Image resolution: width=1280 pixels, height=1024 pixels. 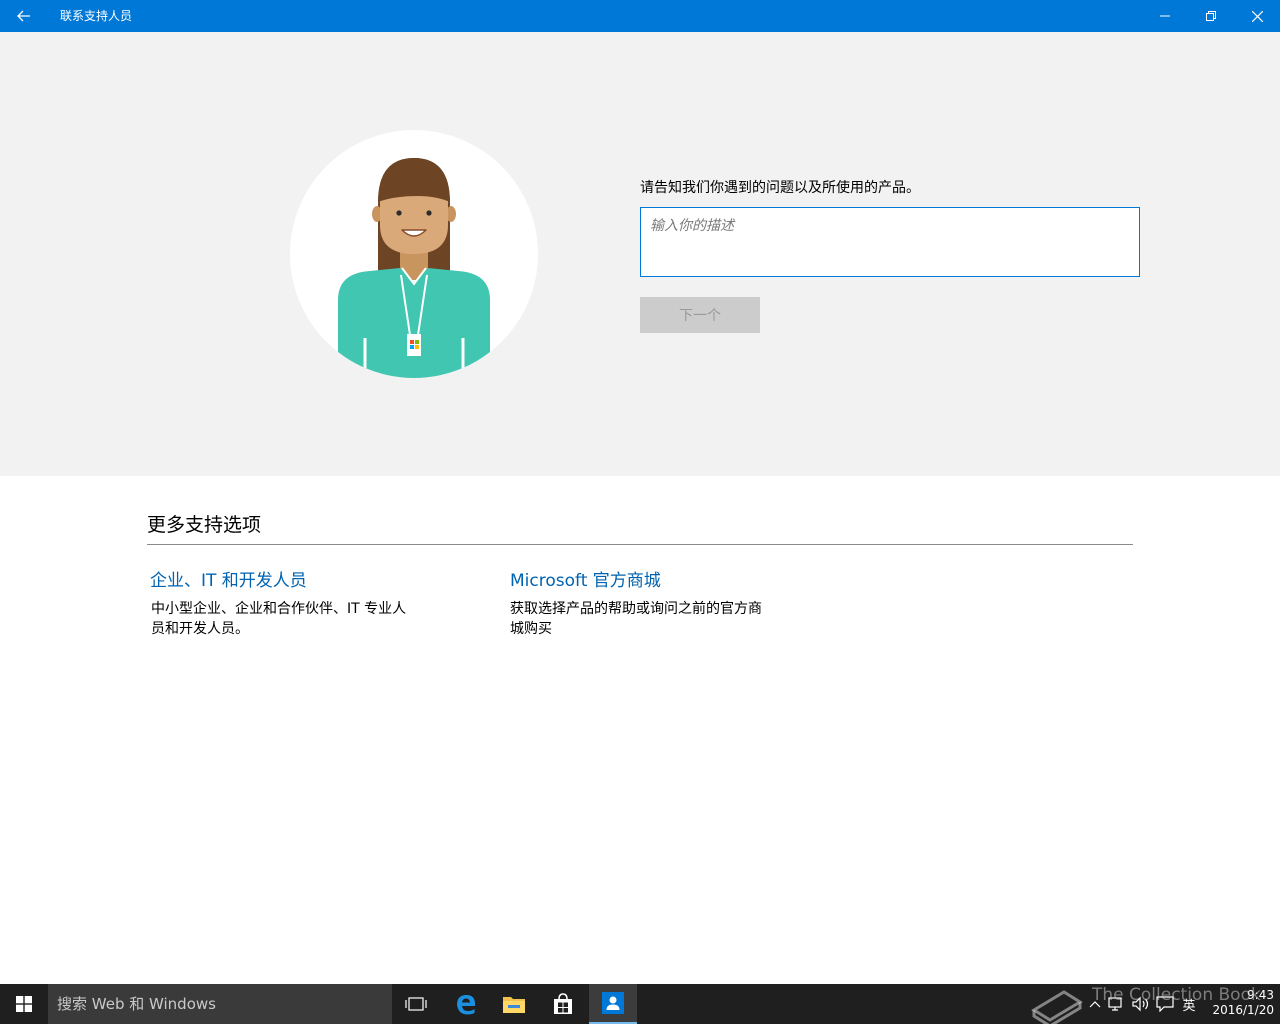 I want to click on restore-button, so click(x=1211, y=16).